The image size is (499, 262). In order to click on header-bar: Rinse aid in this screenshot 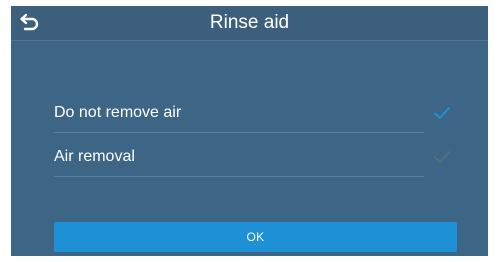, I will do `click(249, 23)`.